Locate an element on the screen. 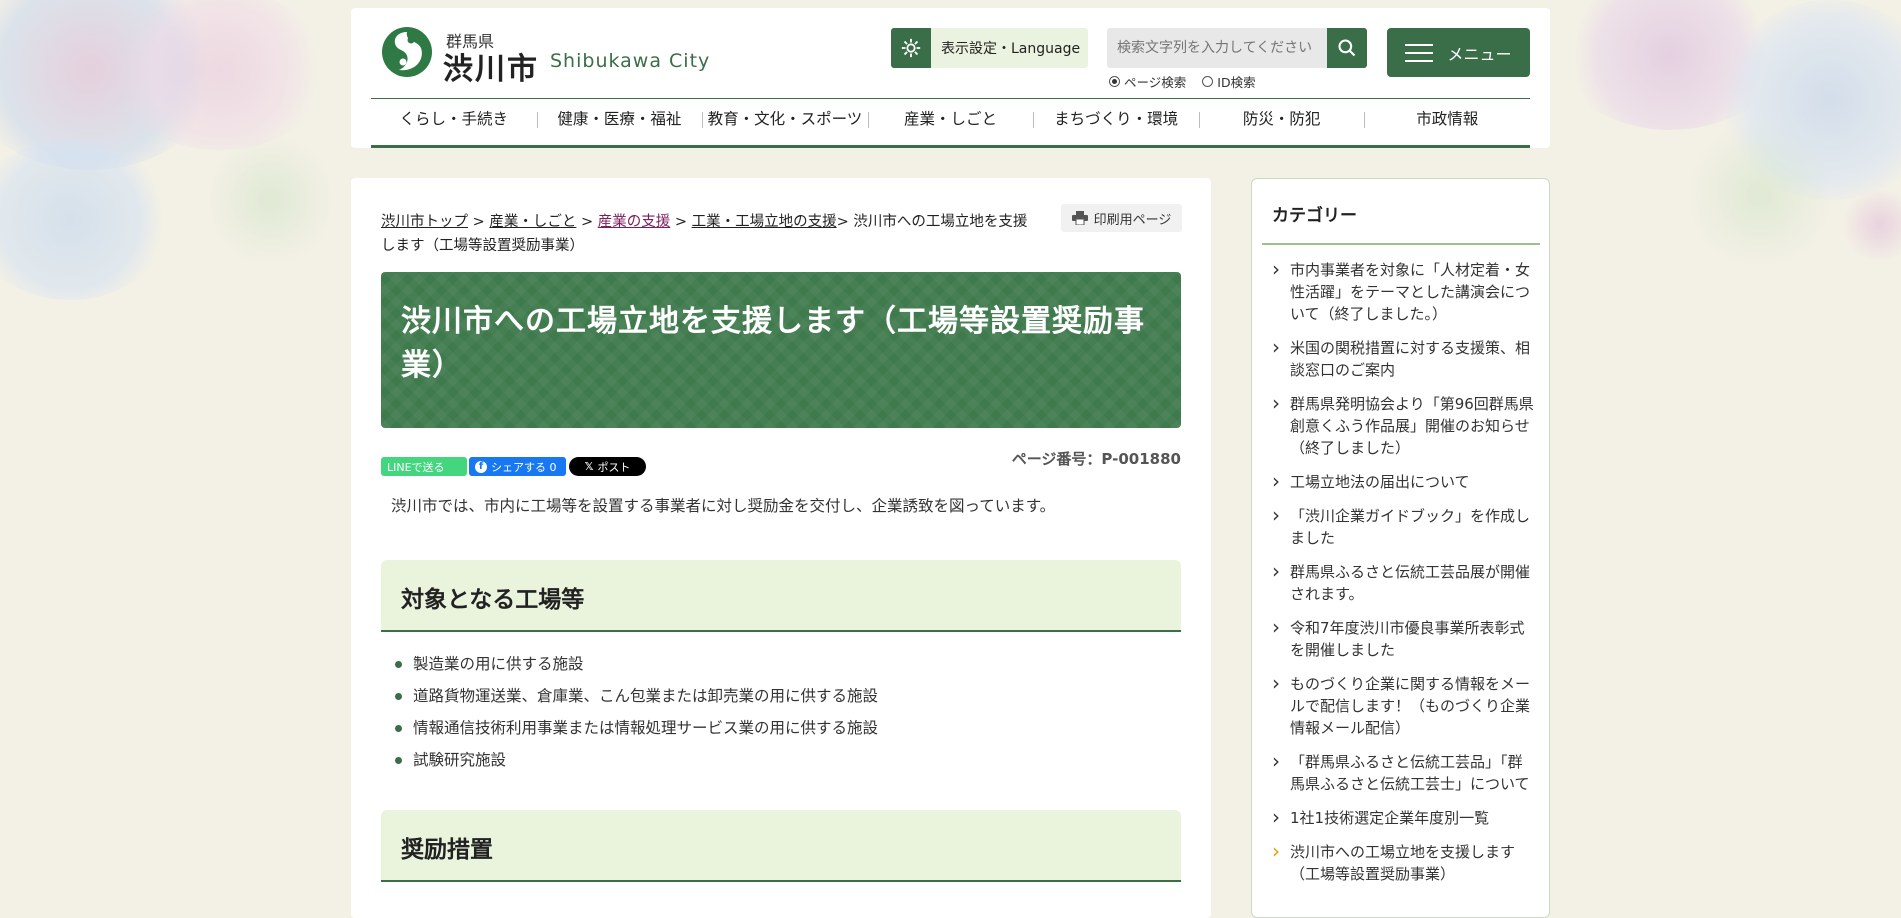 The height and width of the screenshot is (918, 1901). nav-item-industry: 産業・しごと is located at coordinates (950, 122).